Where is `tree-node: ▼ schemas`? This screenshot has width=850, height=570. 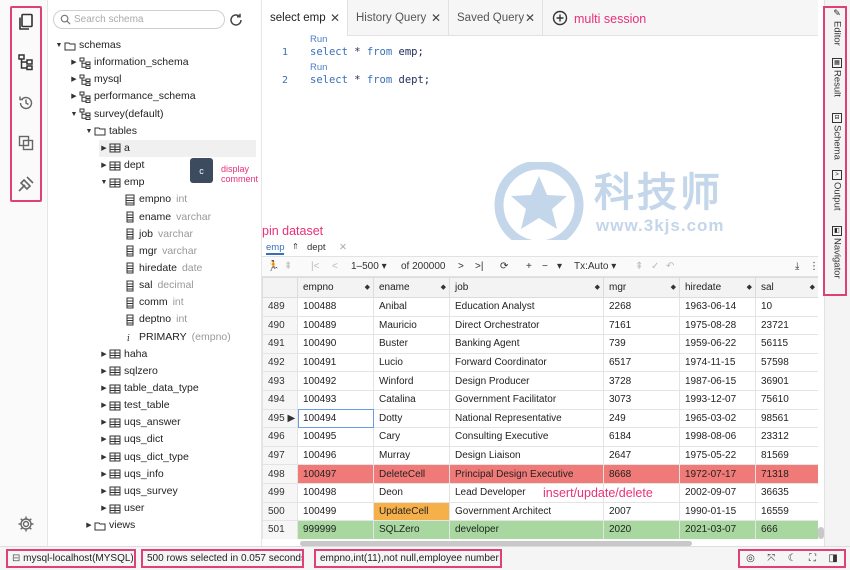 tree-node: ▼ schemas is located at coordinates (87, 45).